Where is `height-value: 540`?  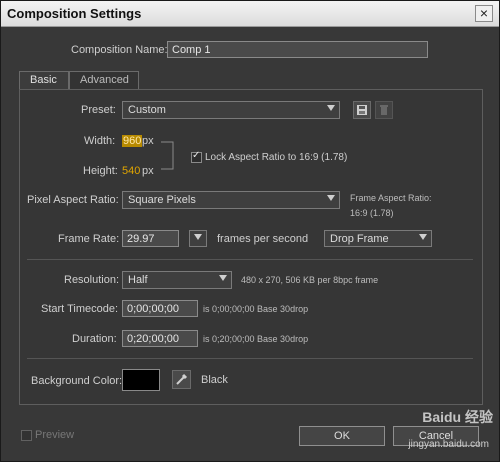 height-value: 540 is located at coordinates (131, 171).